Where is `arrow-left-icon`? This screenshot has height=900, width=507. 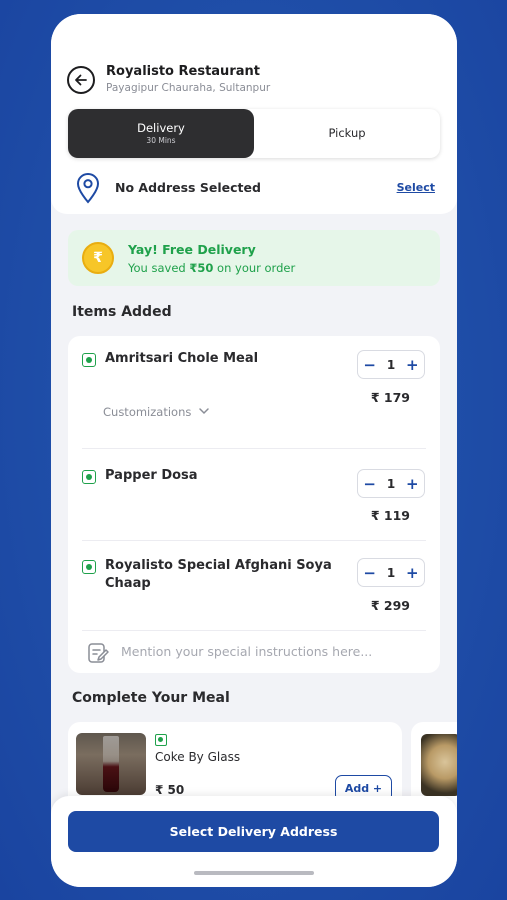
arrow-left-icon is located at coordinates (81, 80).